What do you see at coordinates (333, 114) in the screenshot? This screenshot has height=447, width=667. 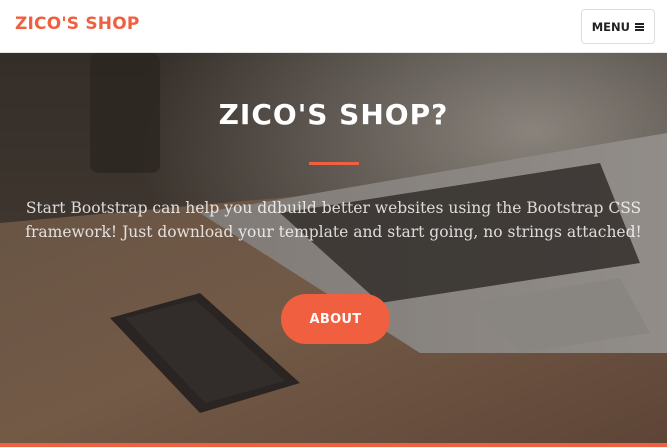 I see `hero-title: ZICO'S SHOP?` at bounding box center [333, 114].